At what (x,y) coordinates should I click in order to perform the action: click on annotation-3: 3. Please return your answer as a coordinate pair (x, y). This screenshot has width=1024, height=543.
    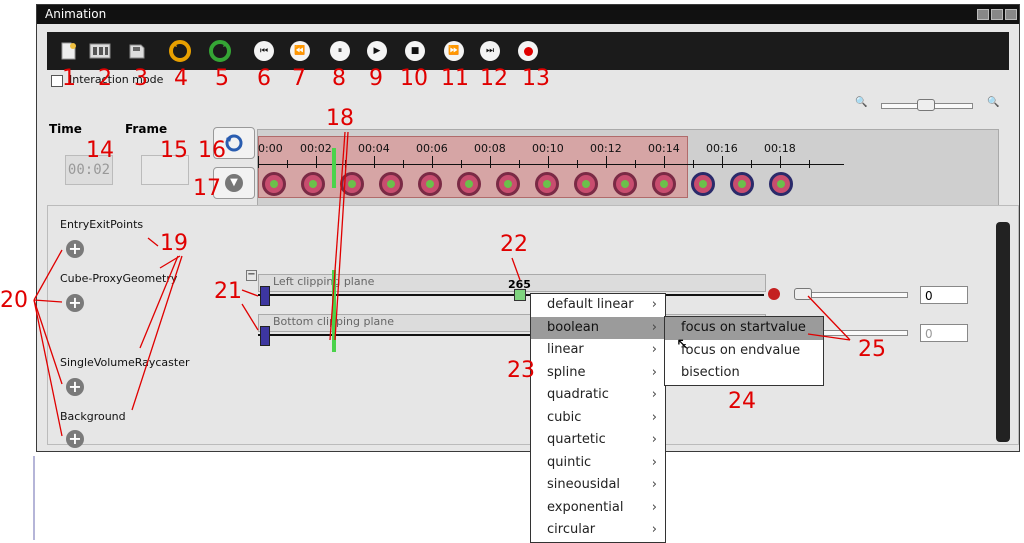
    Looking at the image, I should click on (141, 78).